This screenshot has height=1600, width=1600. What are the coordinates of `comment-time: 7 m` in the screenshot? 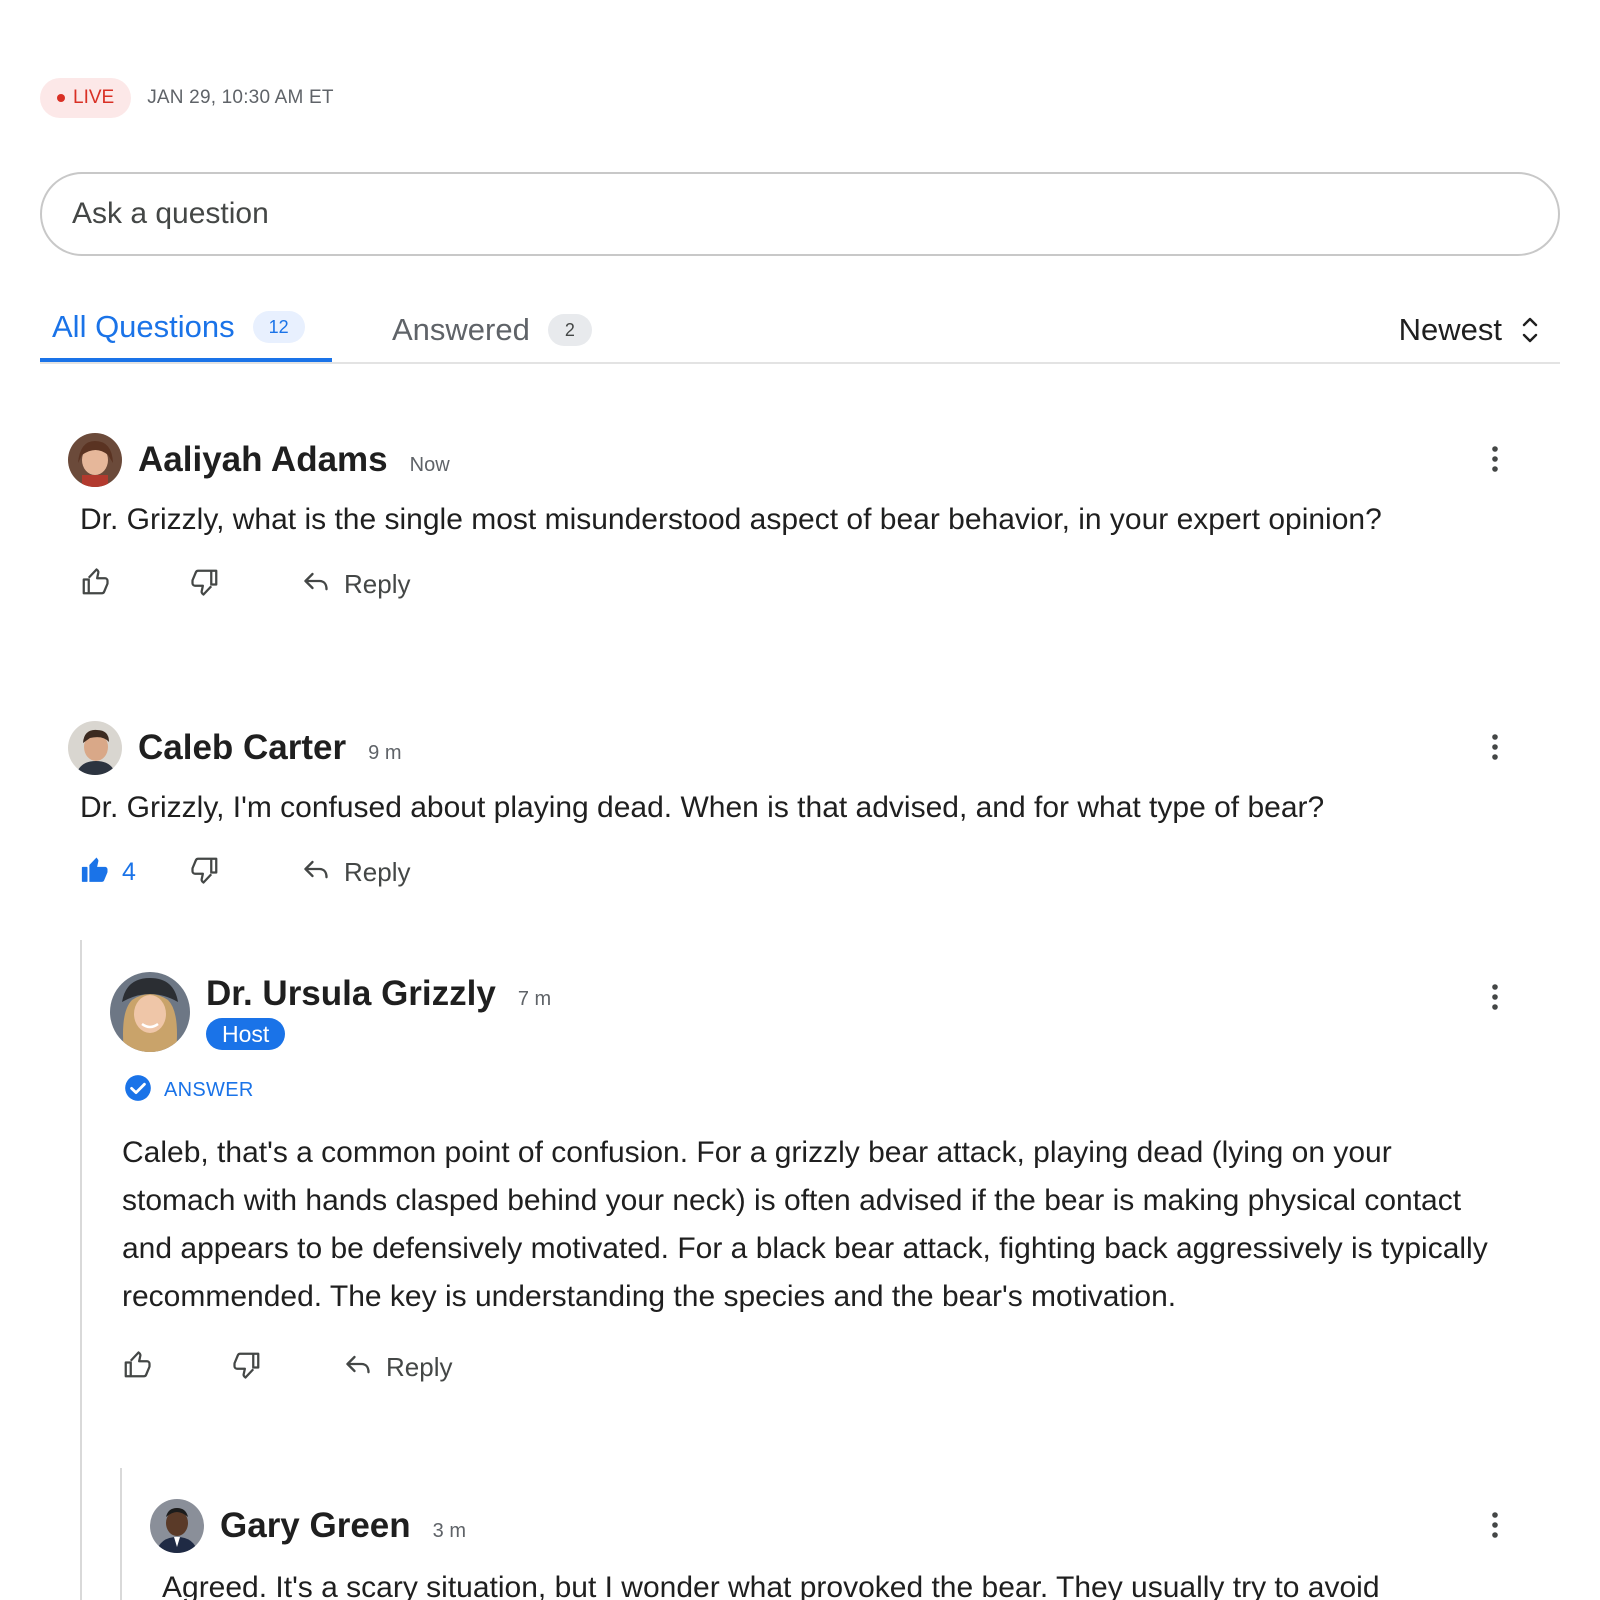 It's located at (534, 998).